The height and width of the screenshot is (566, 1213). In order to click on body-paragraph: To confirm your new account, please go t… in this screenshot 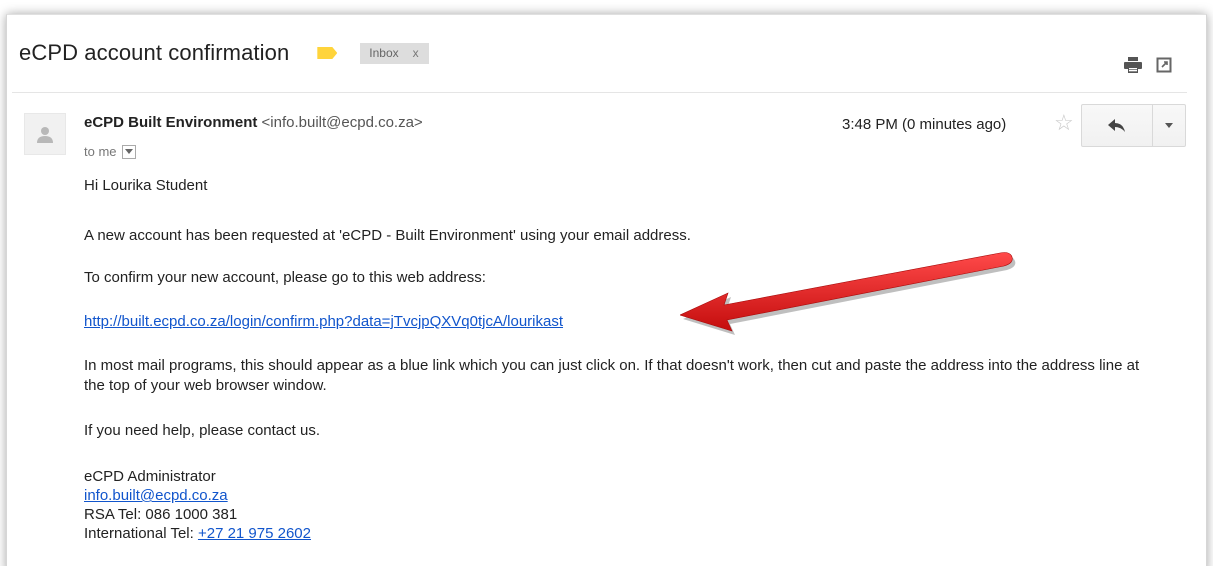, I will do `click(285, 277)`.